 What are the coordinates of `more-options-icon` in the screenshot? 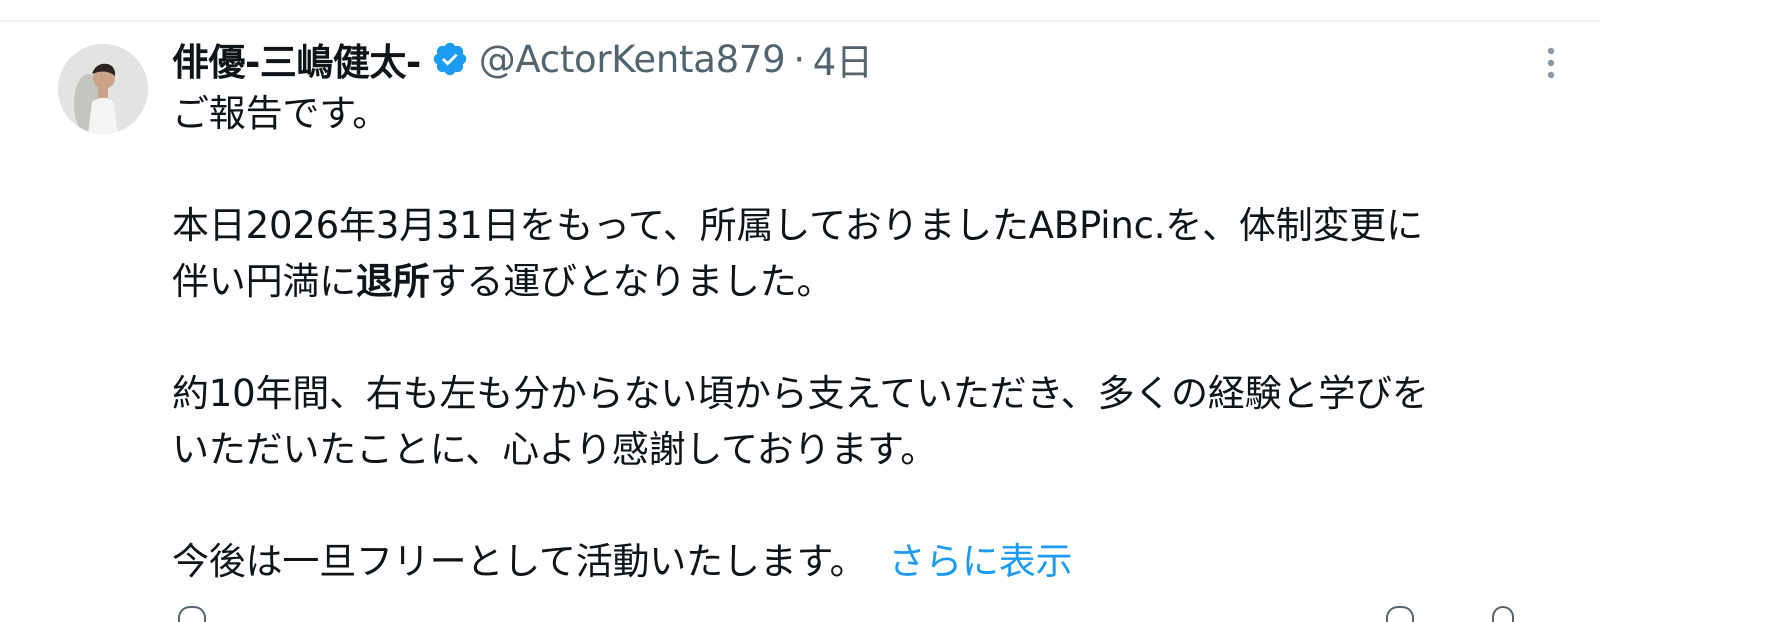 It's located at (1551, 63).